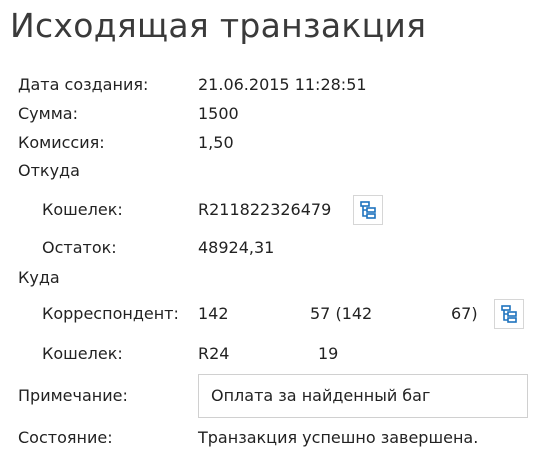 Image resolution: width=550 pixels, height=458 pixels. What do you see at coordinates (82, 353) in the screenshot?
I see `to-wallet-label: Кошелек:` at bounding box center [82, 353].